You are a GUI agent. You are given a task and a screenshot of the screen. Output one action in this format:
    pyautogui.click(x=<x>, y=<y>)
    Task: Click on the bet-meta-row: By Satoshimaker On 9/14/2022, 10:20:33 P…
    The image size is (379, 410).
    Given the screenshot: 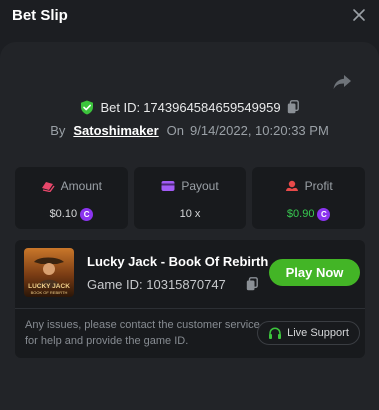 What is the action you would take?
    pyautogui.click(x=189, y=130)
    